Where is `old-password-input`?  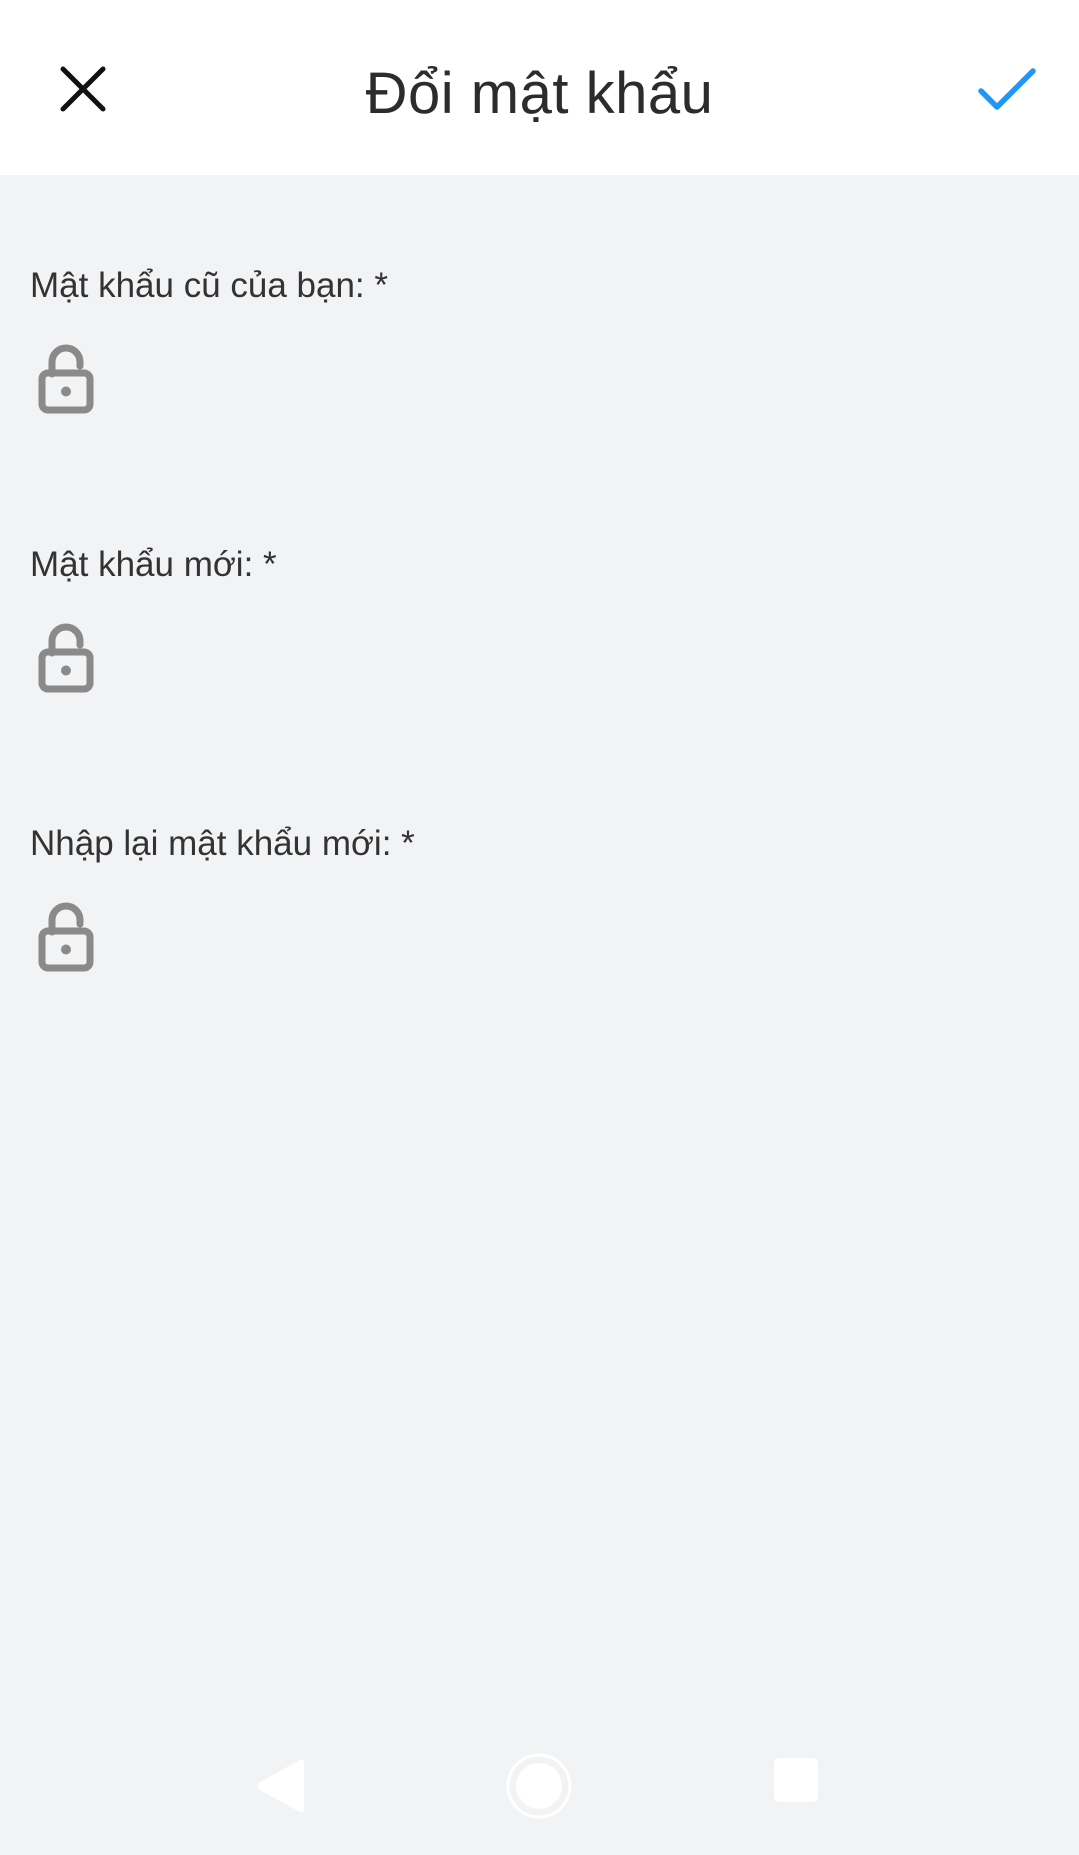
old-password-input is located at coordinates (539, 382).